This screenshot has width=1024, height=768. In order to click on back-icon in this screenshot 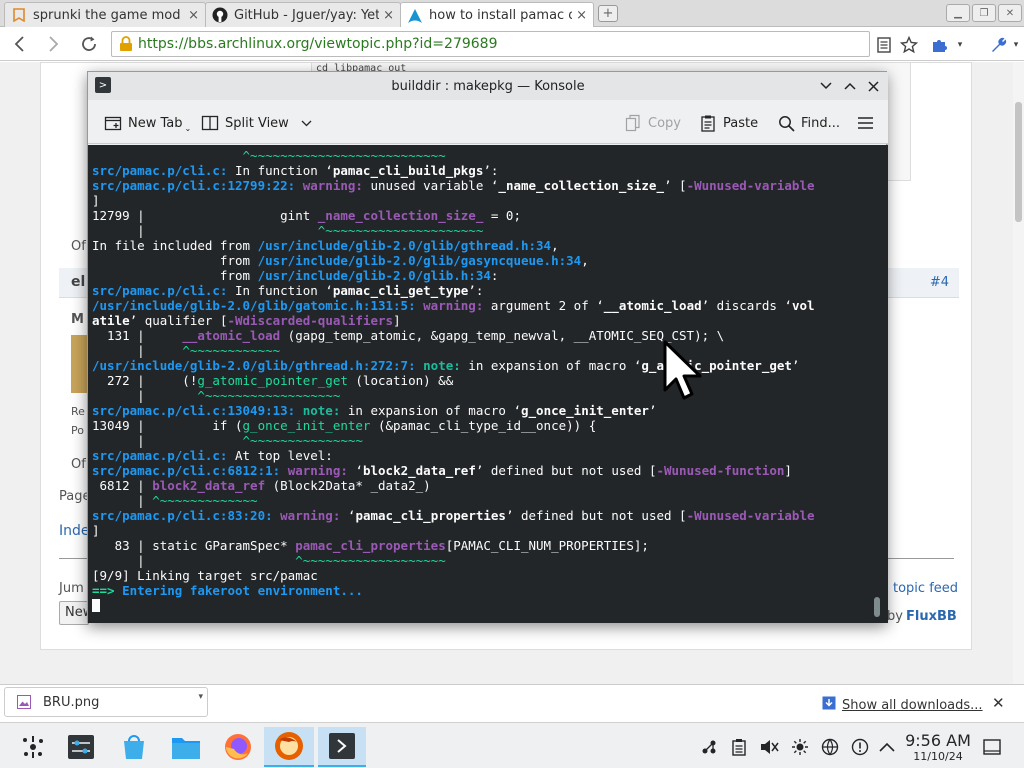, I will do `click(19, 44)`.